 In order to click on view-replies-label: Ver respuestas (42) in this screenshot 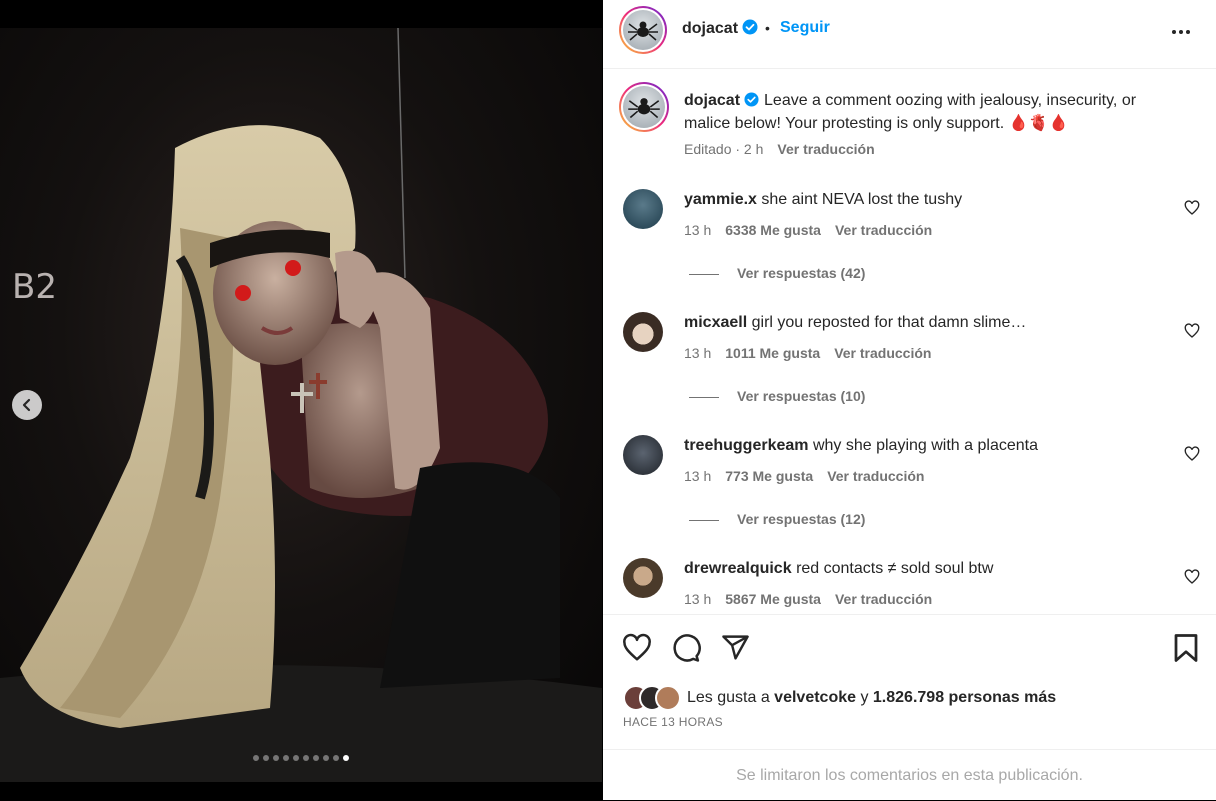, I will do `click(801, 273)`.